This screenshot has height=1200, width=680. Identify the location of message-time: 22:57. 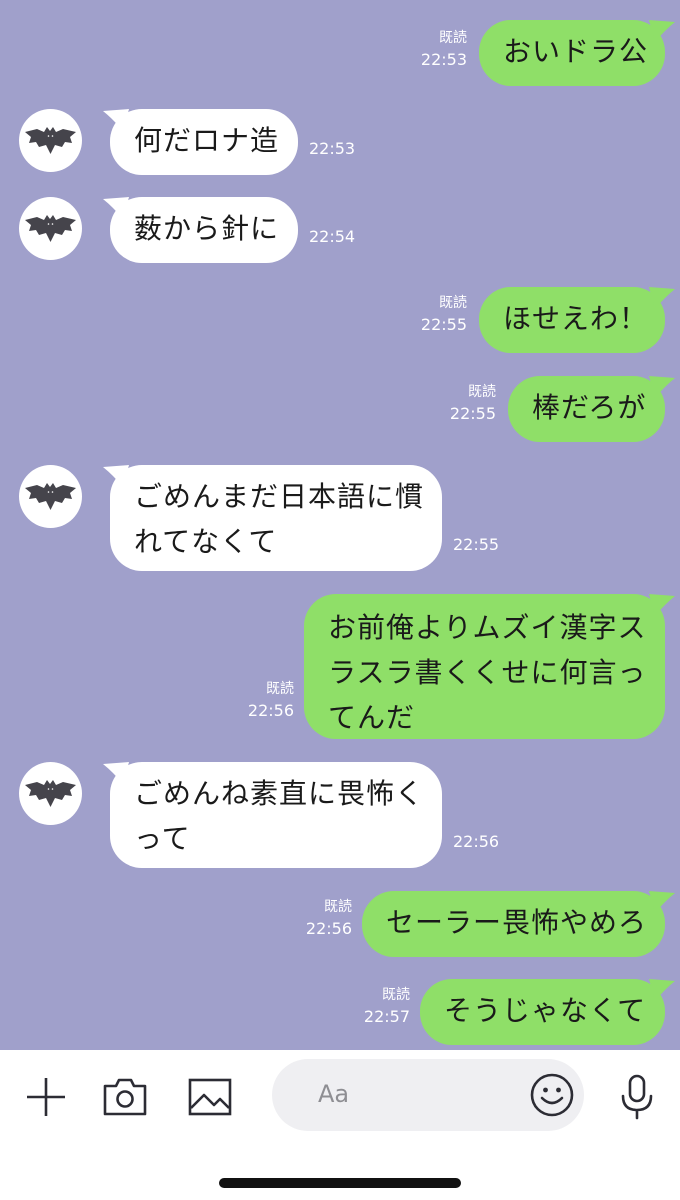
(386, 1016).